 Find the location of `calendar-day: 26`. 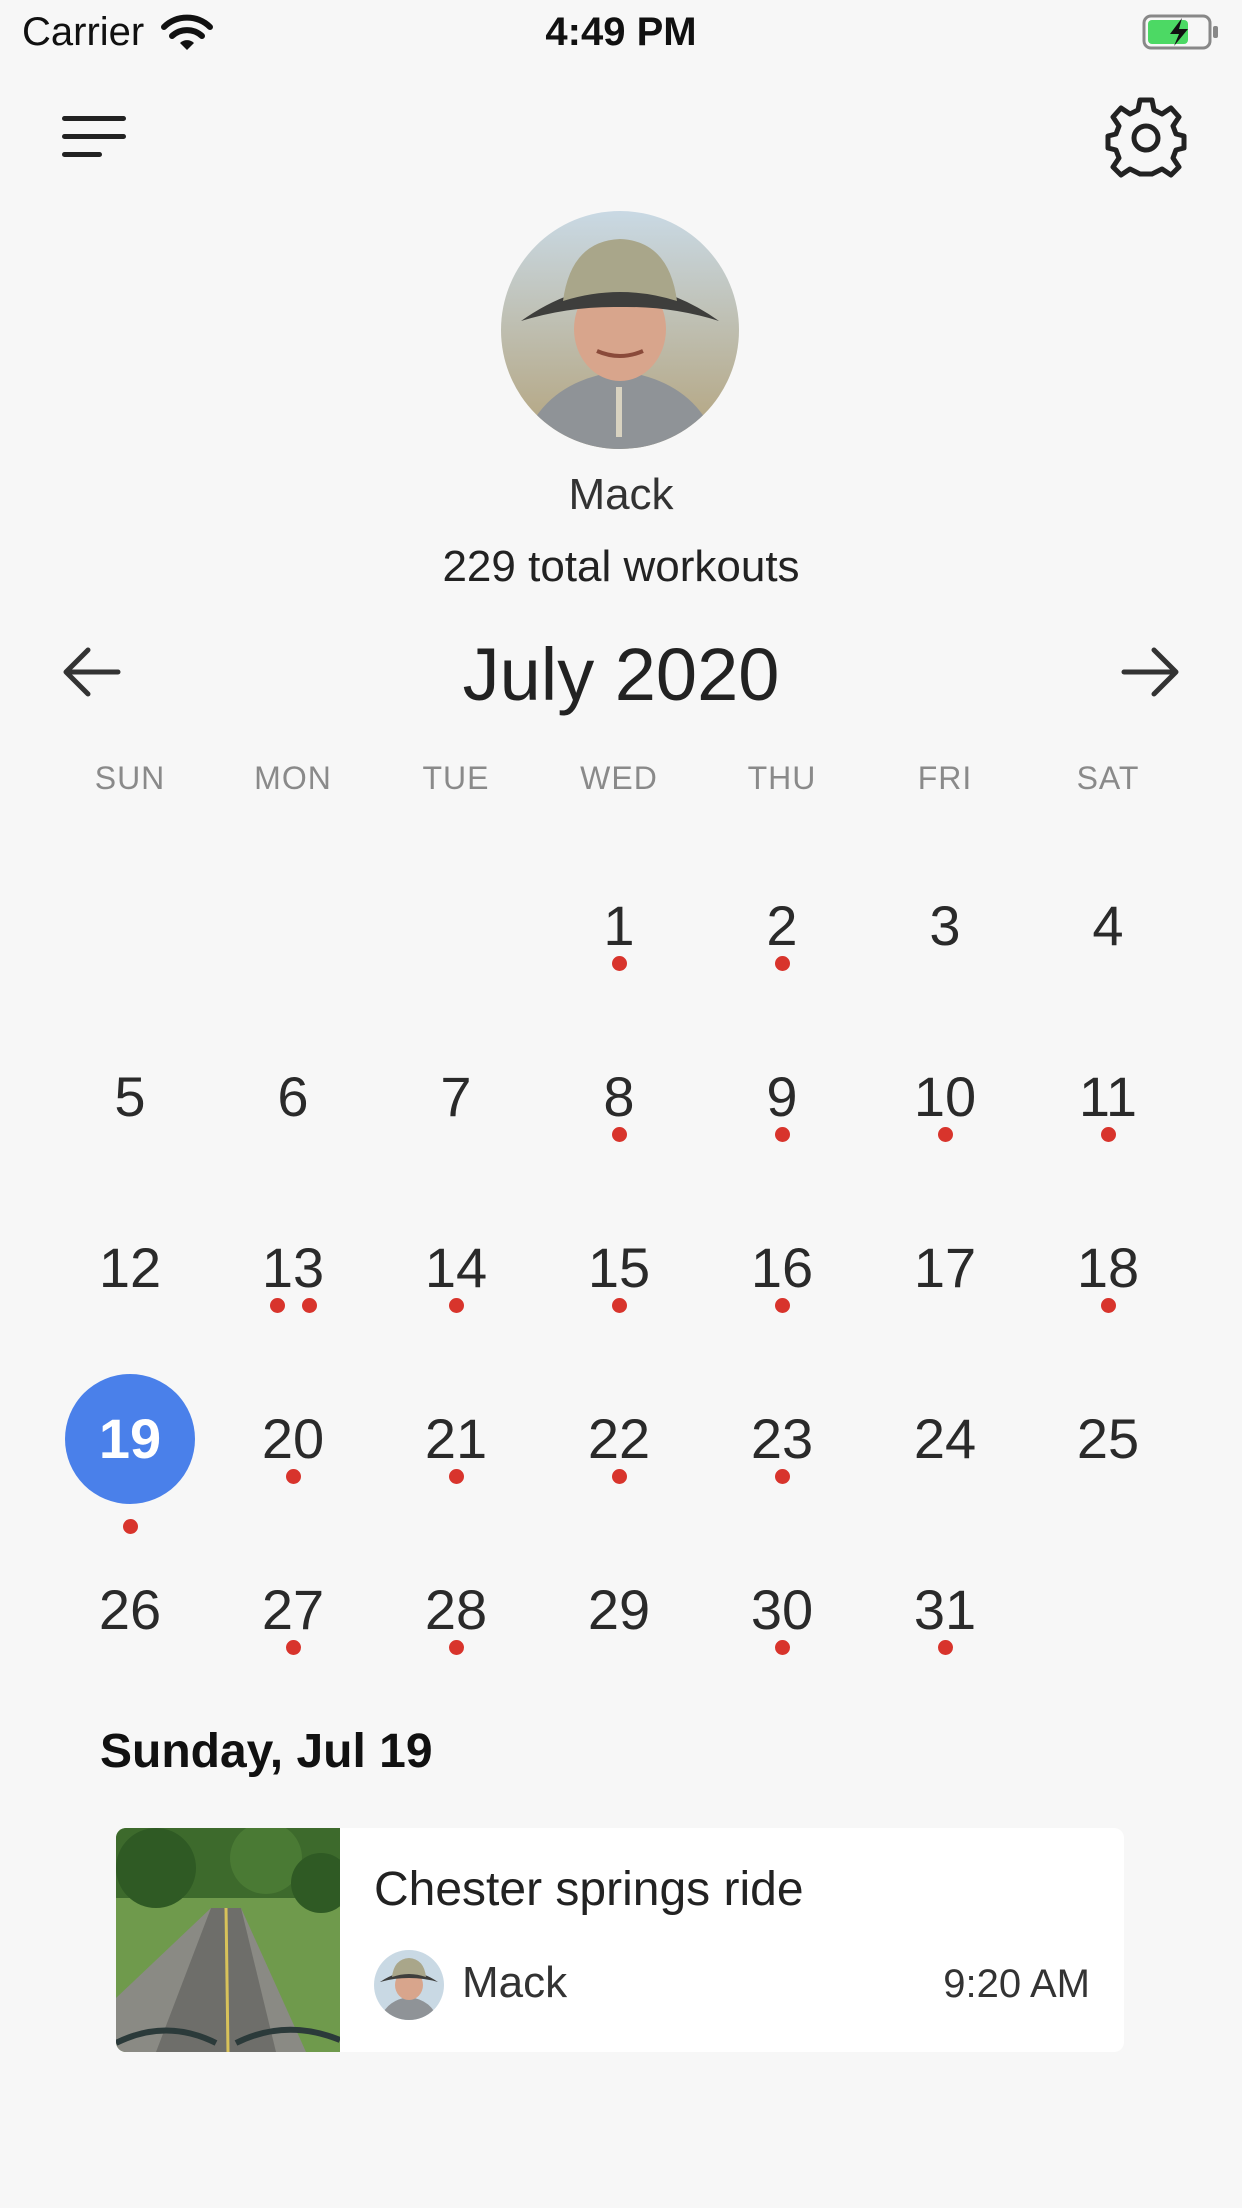

calendar-day: 26 is located at coordinates (130, 1610).